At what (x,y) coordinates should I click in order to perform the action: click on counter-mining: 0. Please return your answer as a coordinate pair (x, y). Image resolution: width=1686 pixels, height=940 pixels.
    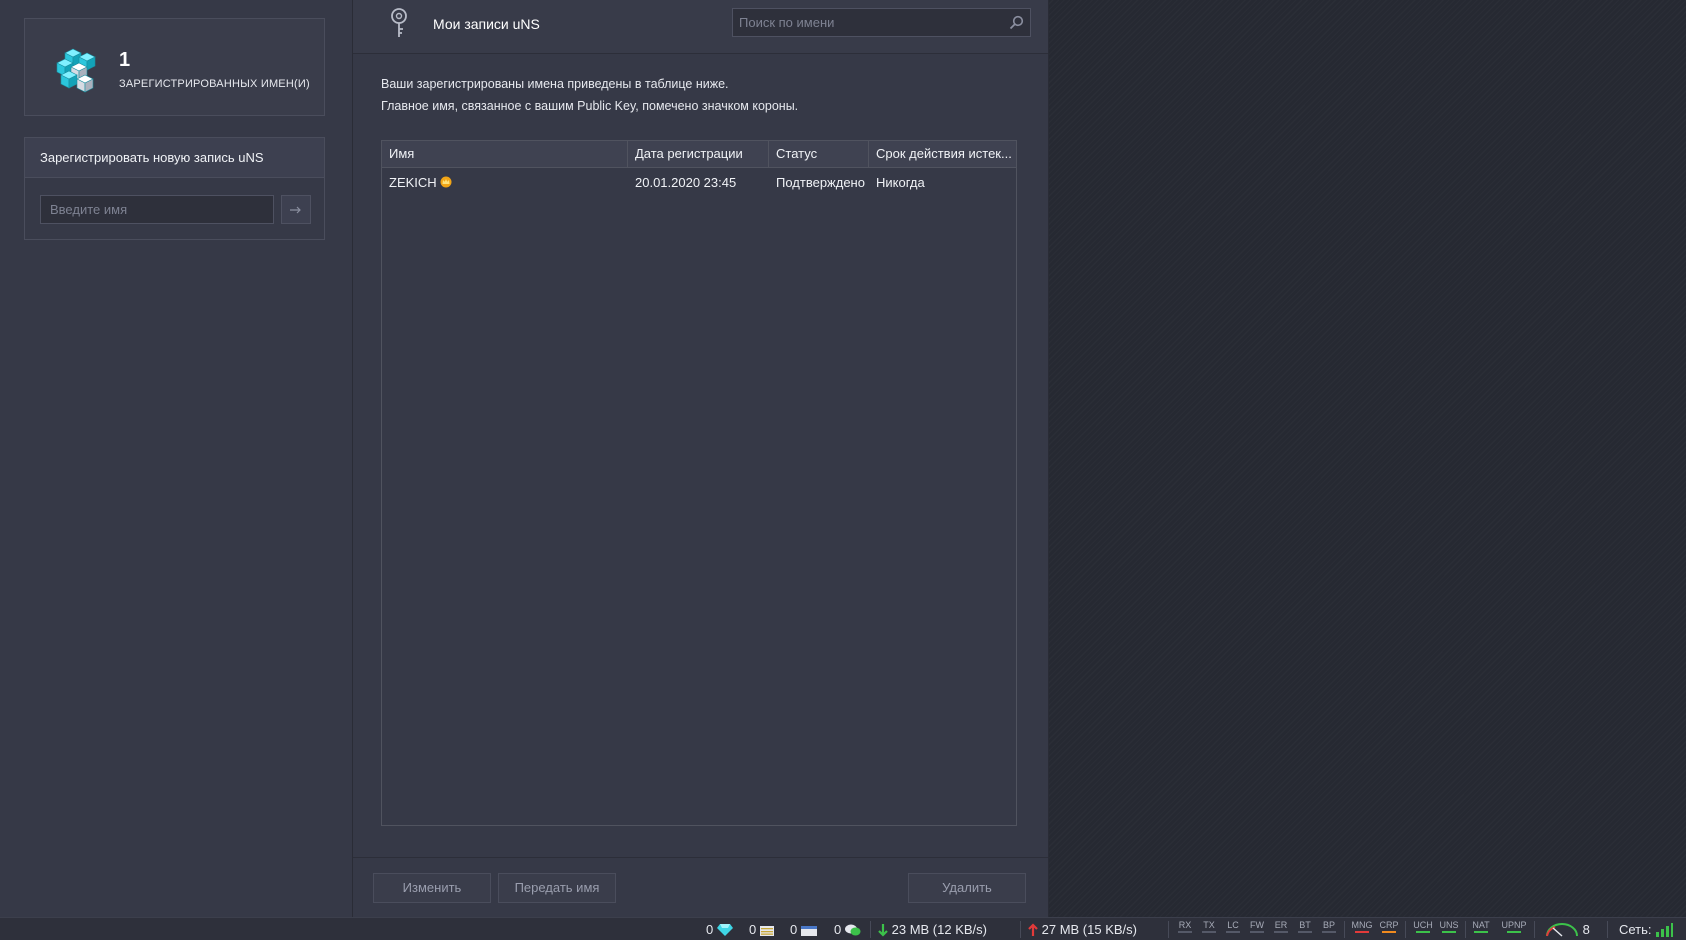
    Looking at the image, I should click on (719, 929).